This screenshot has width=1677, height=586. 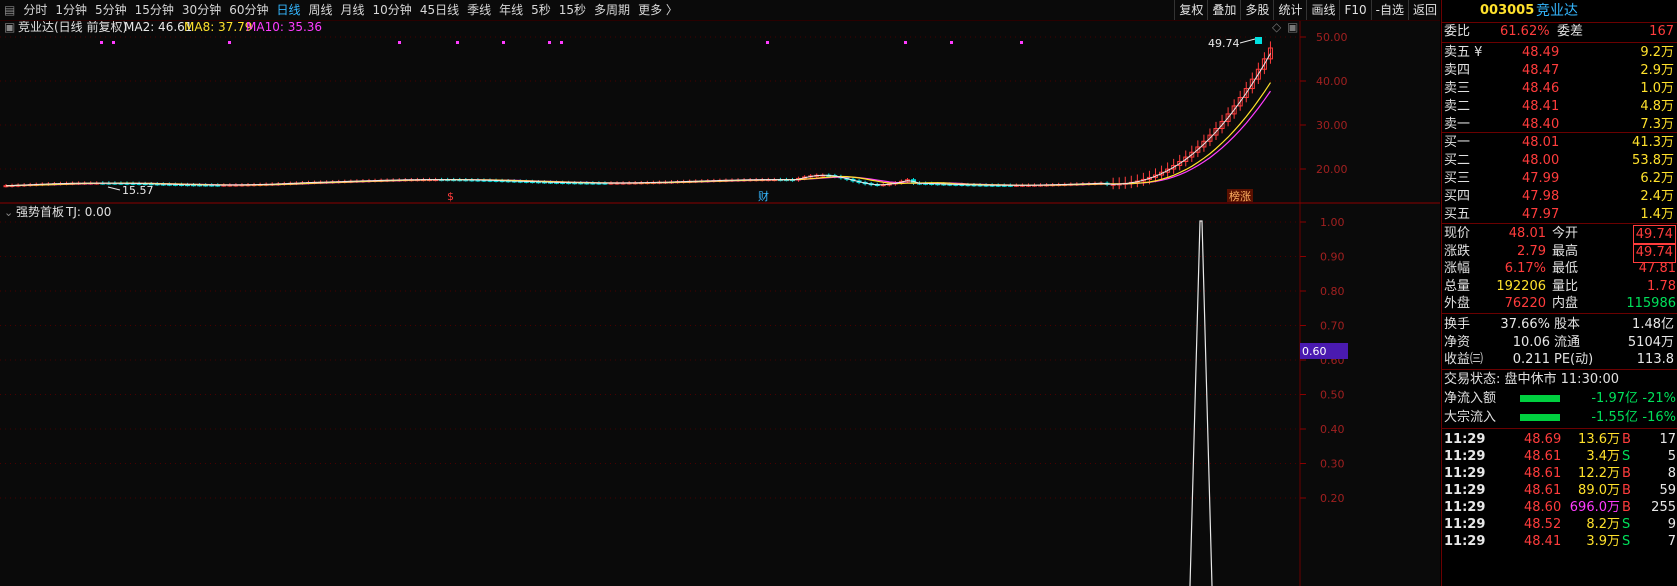 What do you see at coordinates (1599, 439) in the screenshot?
I see `tick-volume: 13.6万` at bounding box center [1599, 439].